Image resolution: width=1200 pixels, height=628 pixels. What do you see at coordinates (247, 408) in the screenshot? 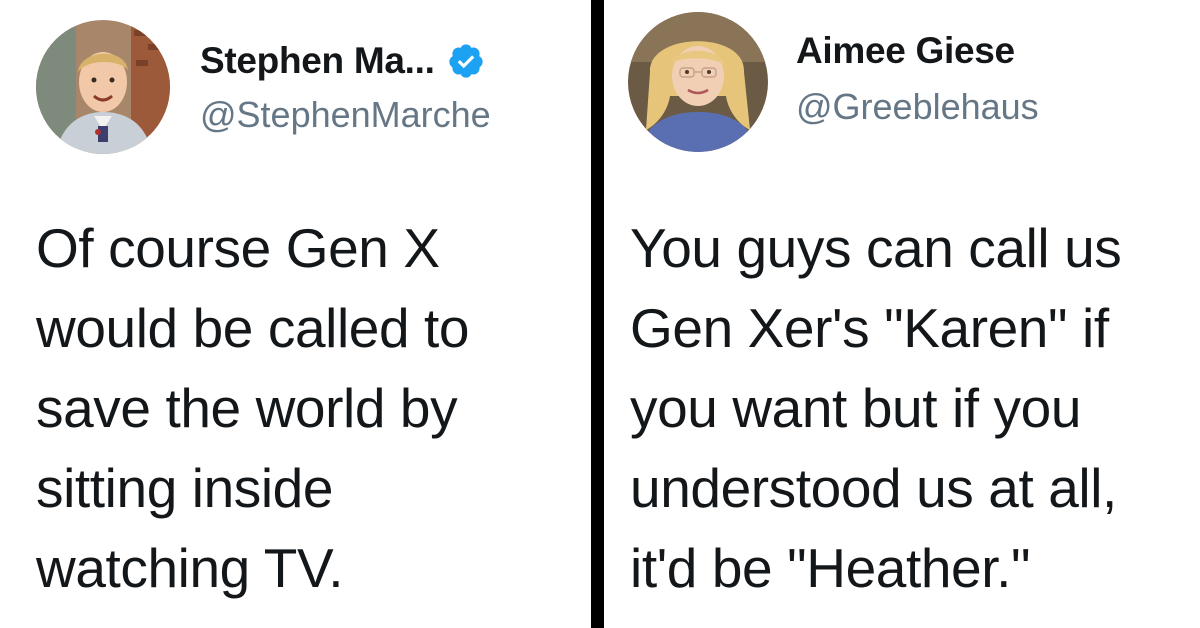
I see `tweet-text-line: save the world by` at bounding box center [247, 408].